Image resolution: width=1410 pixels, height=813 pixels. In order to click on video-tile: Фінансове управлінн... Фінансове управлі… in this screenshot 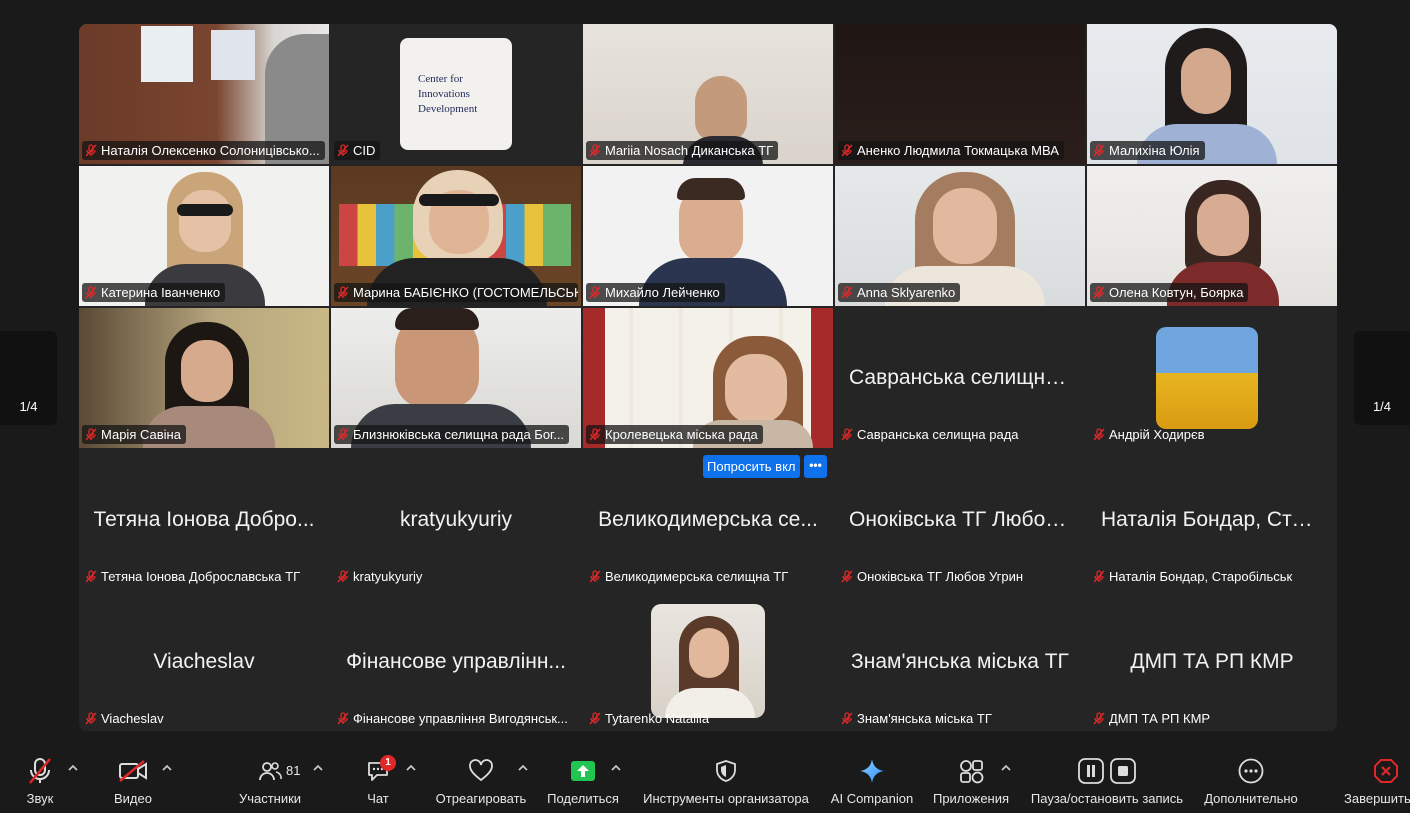, I will do `click(456, 661)`.